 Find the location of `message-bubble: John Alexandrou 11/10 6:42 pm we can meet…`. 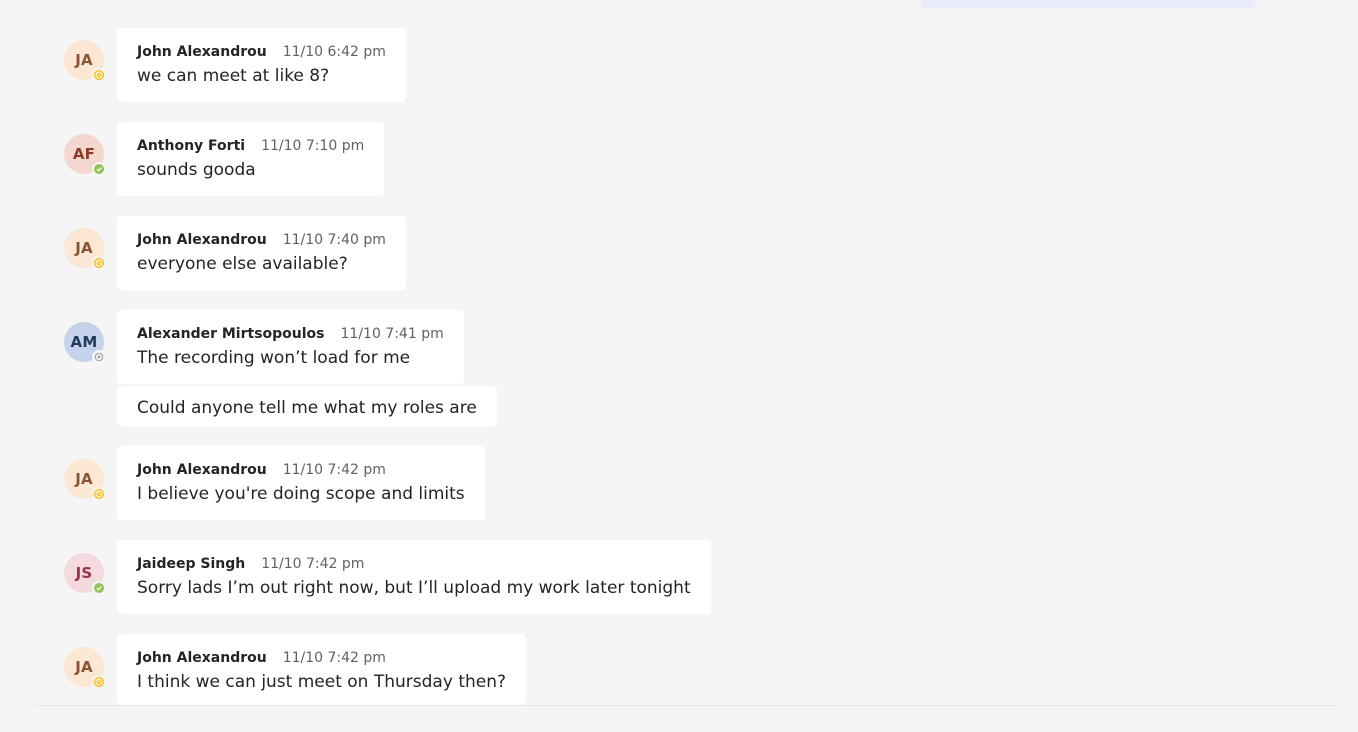

message-bubble: John Alexandrou 11/10 6:42 pm we can meet… is located at coordinates (261, 65).